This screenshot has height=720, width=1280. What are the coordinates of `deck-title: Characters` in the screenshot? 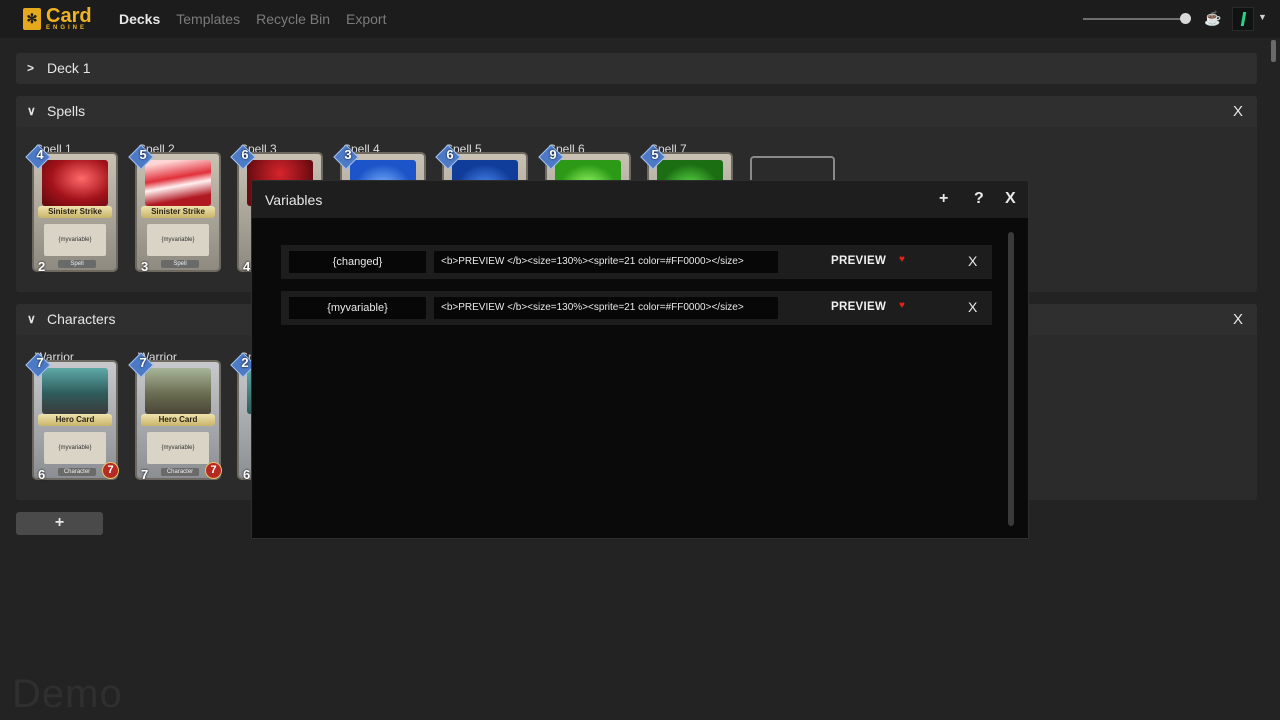 It's located at (81, 319).